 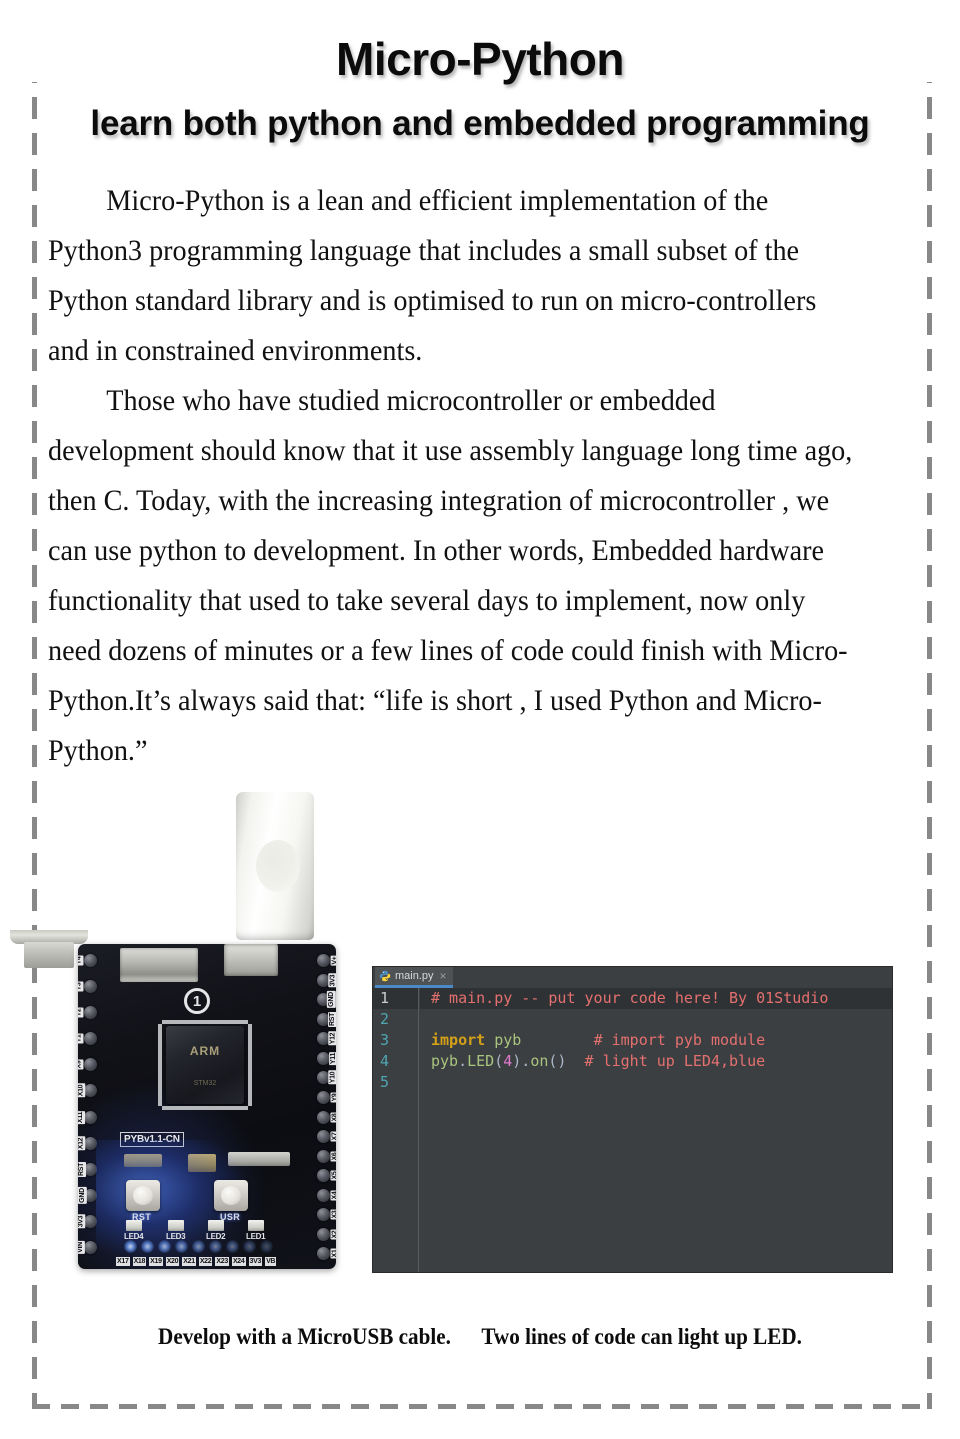 I want to click on frame-border-left, so click(x=34, y=735).